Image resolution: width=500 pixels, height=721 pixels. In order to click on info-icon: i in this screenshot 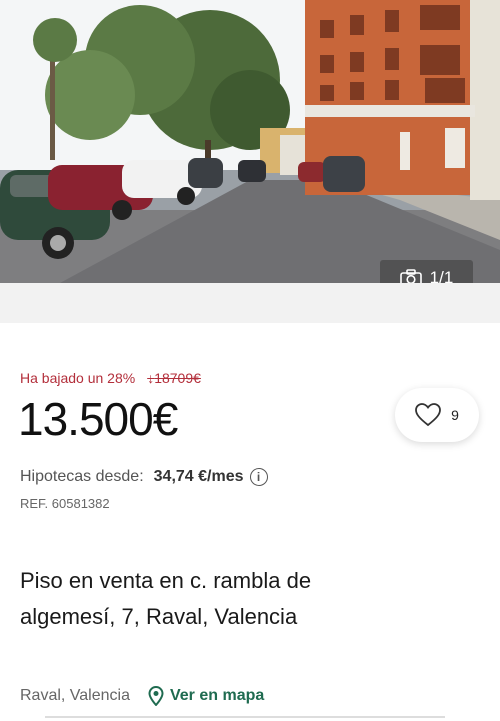, I will do `click(258, 477)`.